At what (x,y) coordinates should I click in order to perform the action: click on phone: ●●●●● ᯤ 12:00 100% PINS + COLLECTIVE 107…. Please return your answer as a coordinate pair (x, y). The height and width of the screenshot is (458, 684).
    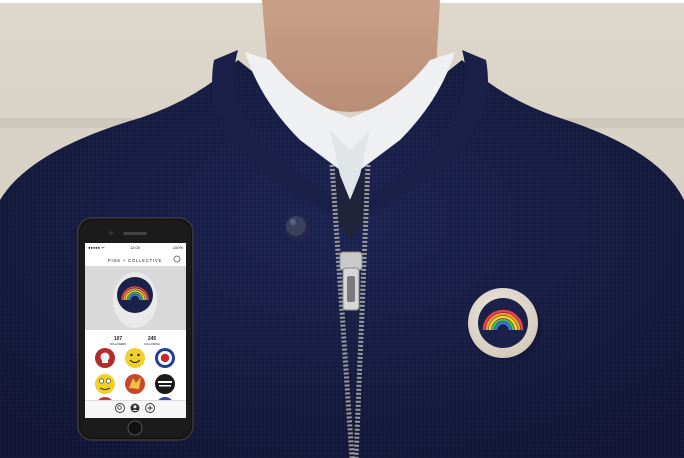
    Looking at the image, I should click on (135, 329).